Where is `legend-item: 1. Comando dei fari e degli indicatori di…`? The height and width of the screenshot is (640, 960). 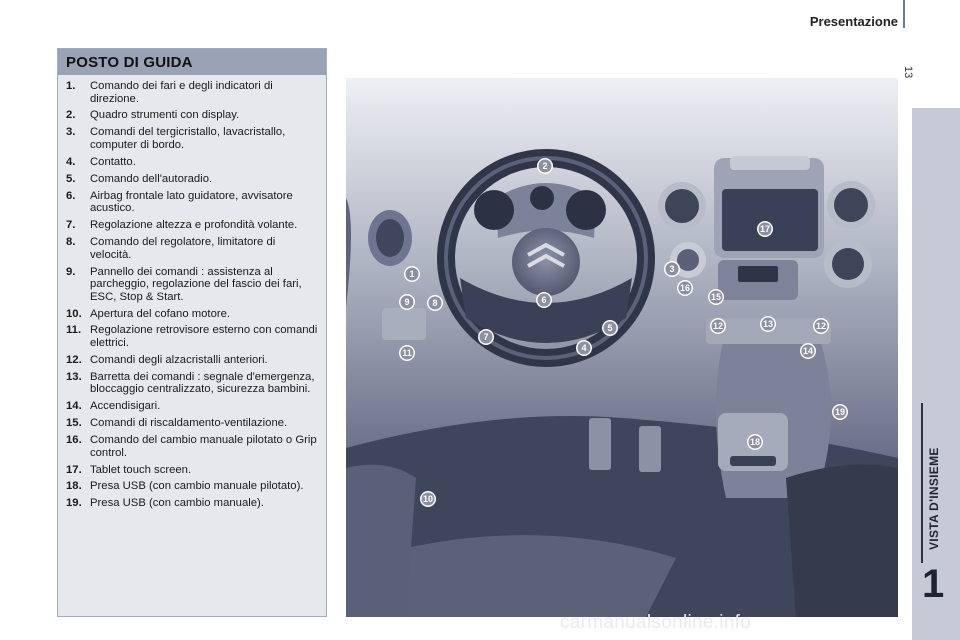 legend-item: 1. Comando dei fari e degli indicatori di… is located at coordinates (192, 92).